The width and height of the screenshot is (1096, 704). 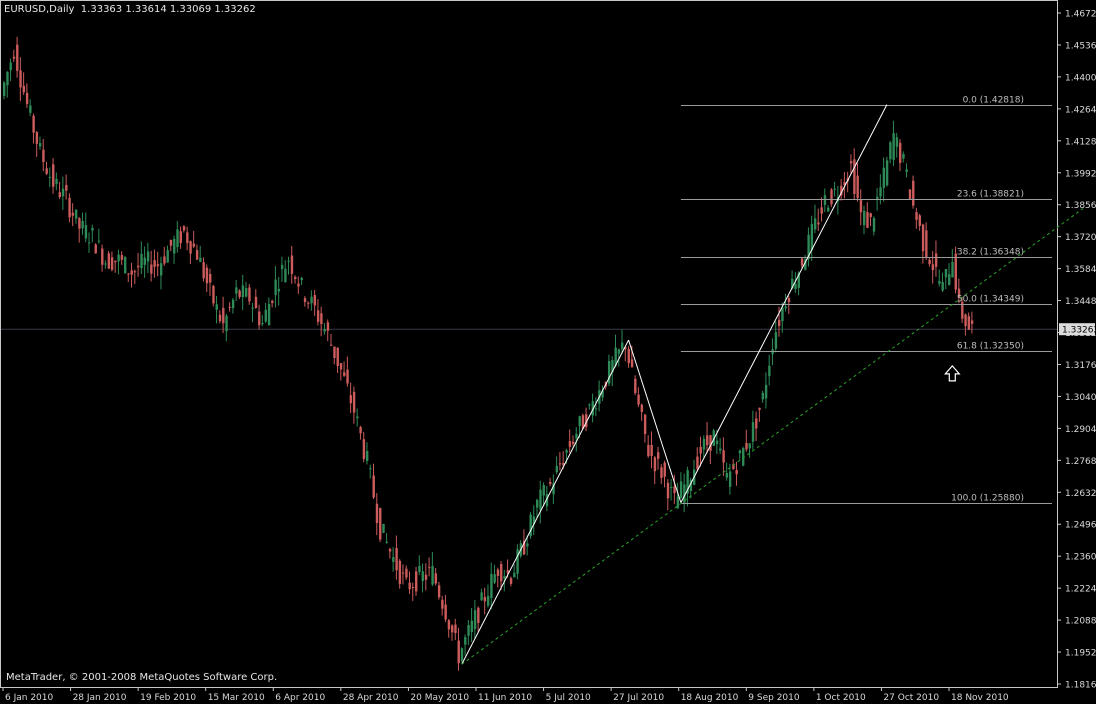 I want to click on y-tick-label: 1.19520, so click(x=1080, y=654).